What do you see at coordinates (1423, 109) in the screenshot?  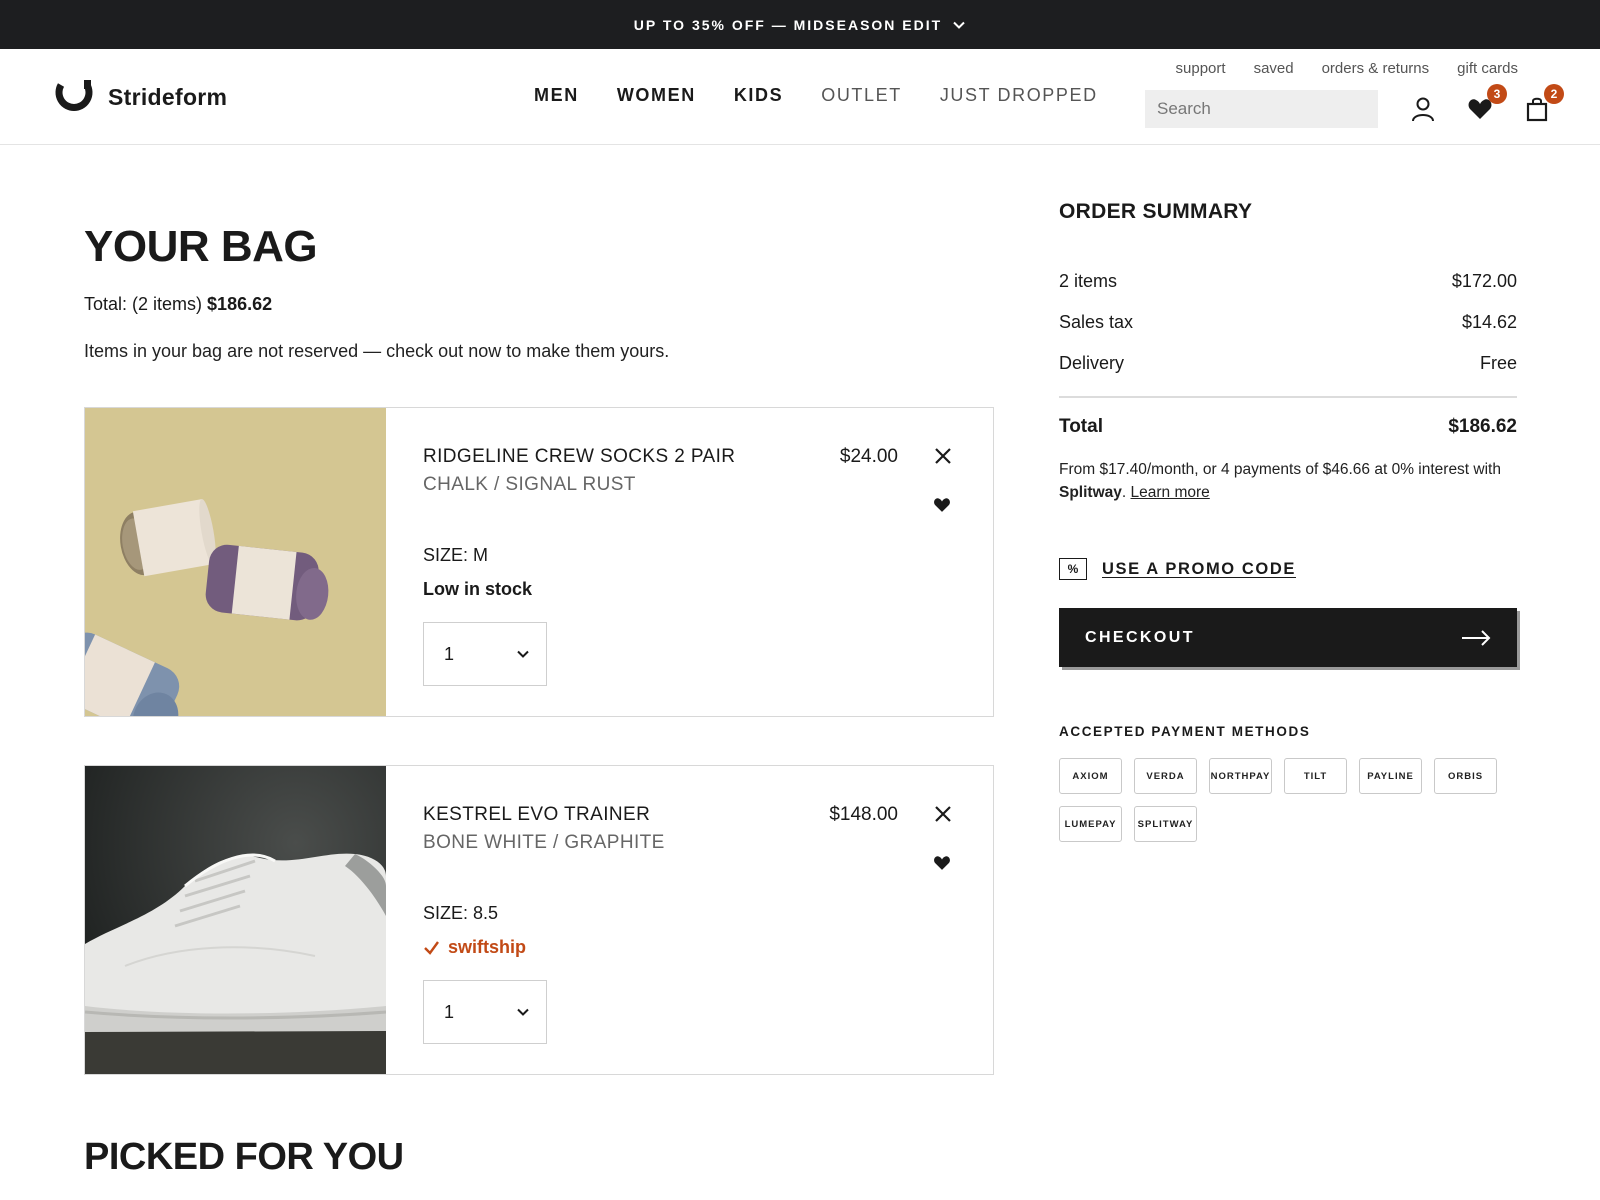 I see `account-icon` at bounding box center [1423, 109].